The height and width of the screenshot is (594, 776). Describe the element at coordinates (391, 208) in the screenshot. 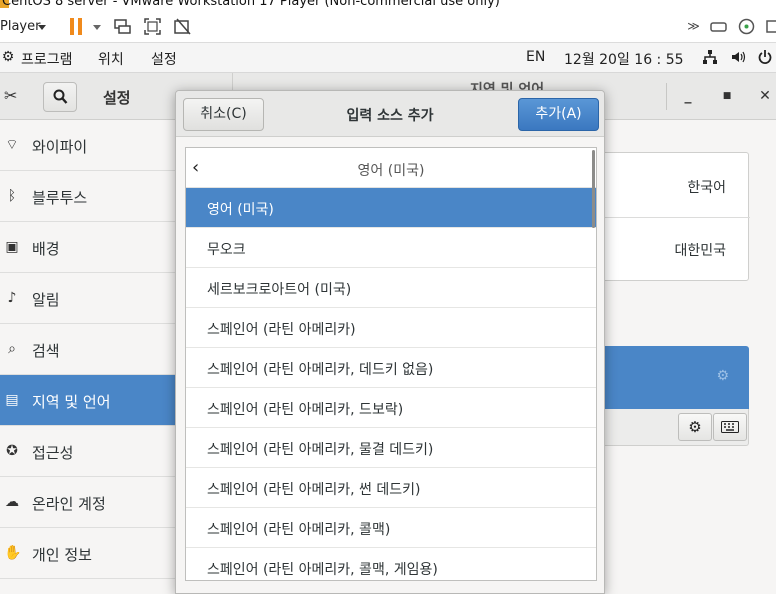

I see `list-item: 영어 (미국)` at that location.